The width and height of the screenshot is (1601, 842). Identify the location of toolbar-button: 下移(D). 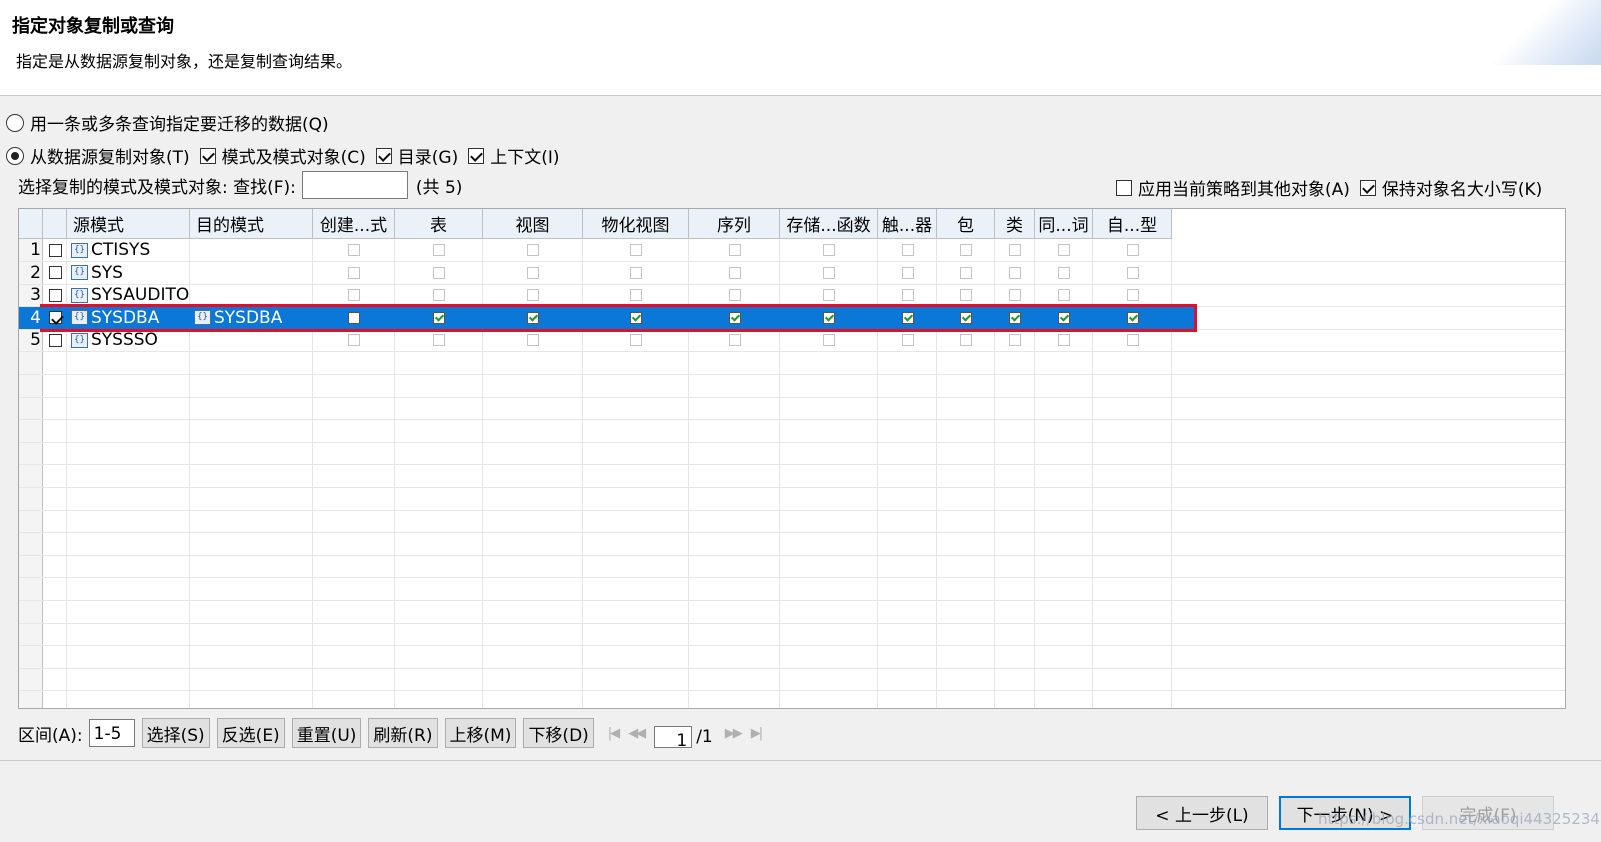
(558, 733).